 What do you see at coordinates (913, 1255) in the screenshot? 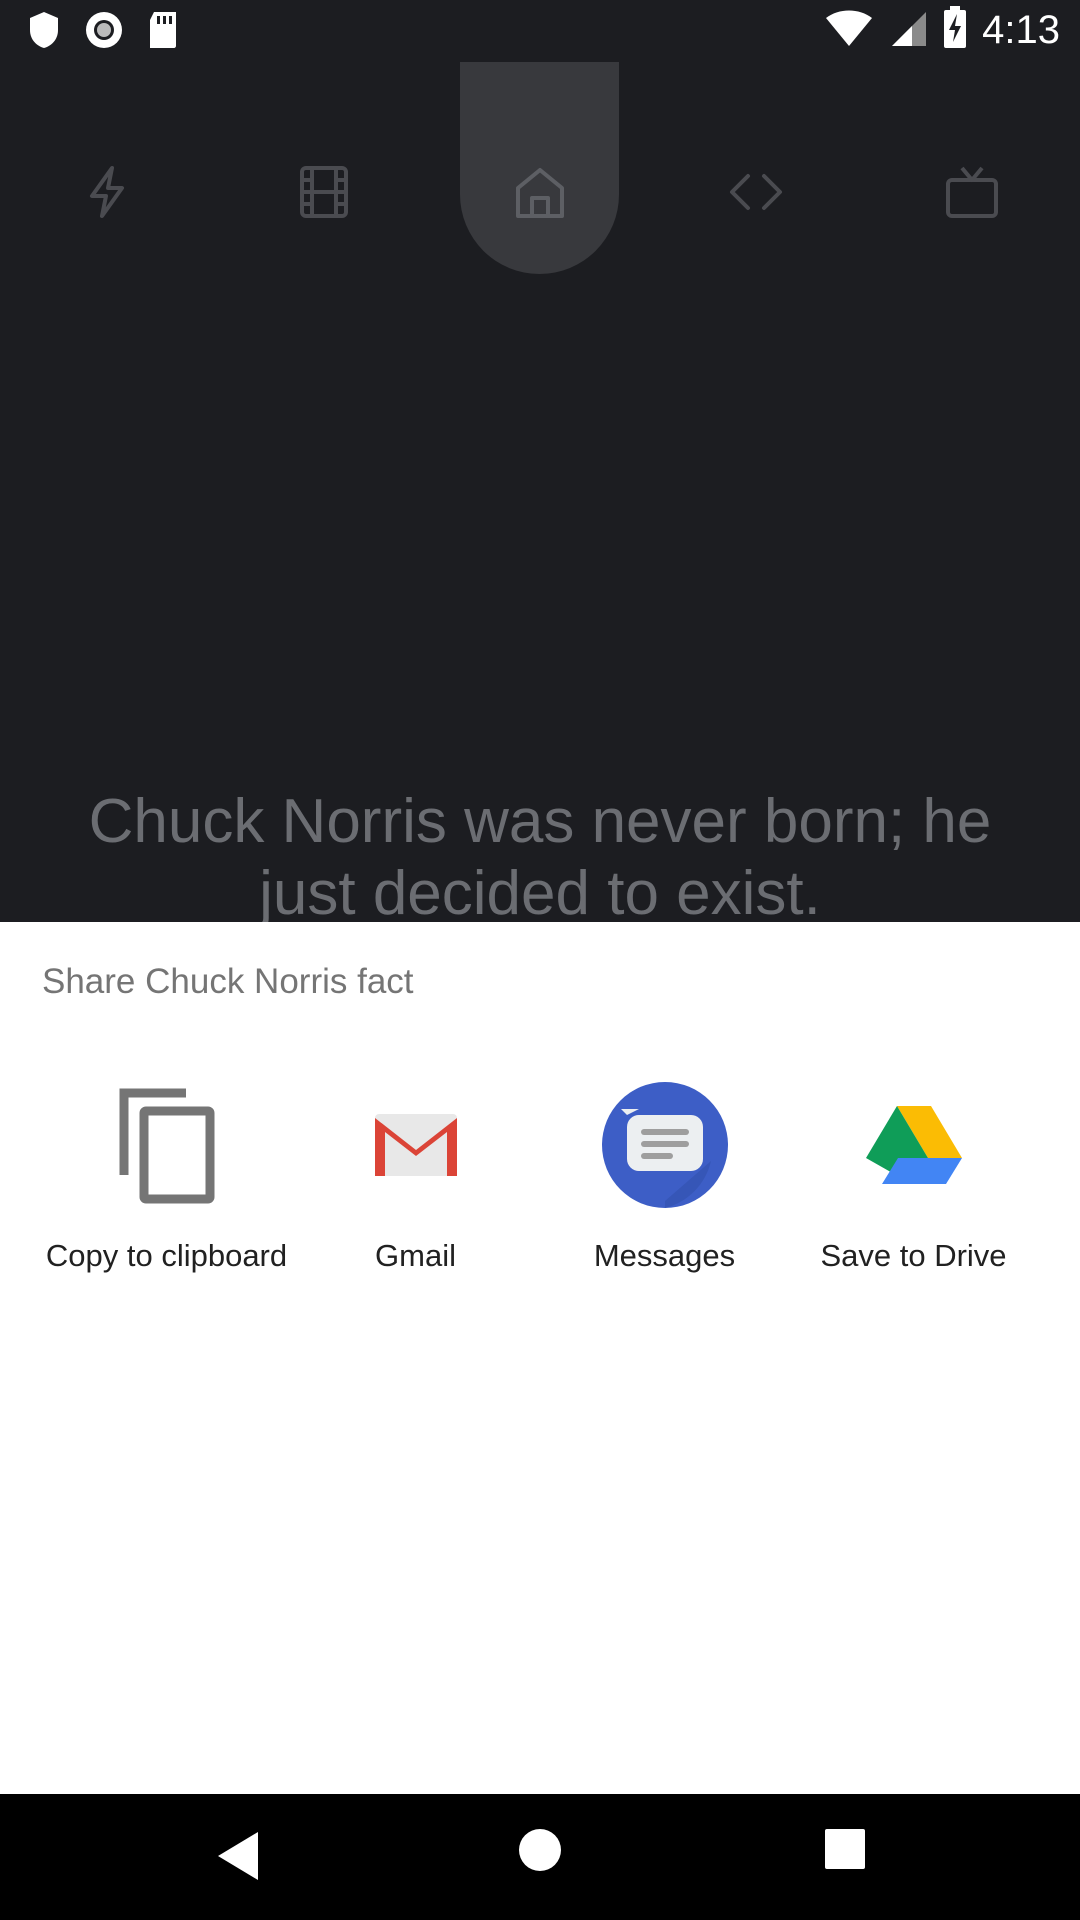
I see `share-target-label: Save to Drive` at bounding box center [913, 1255].